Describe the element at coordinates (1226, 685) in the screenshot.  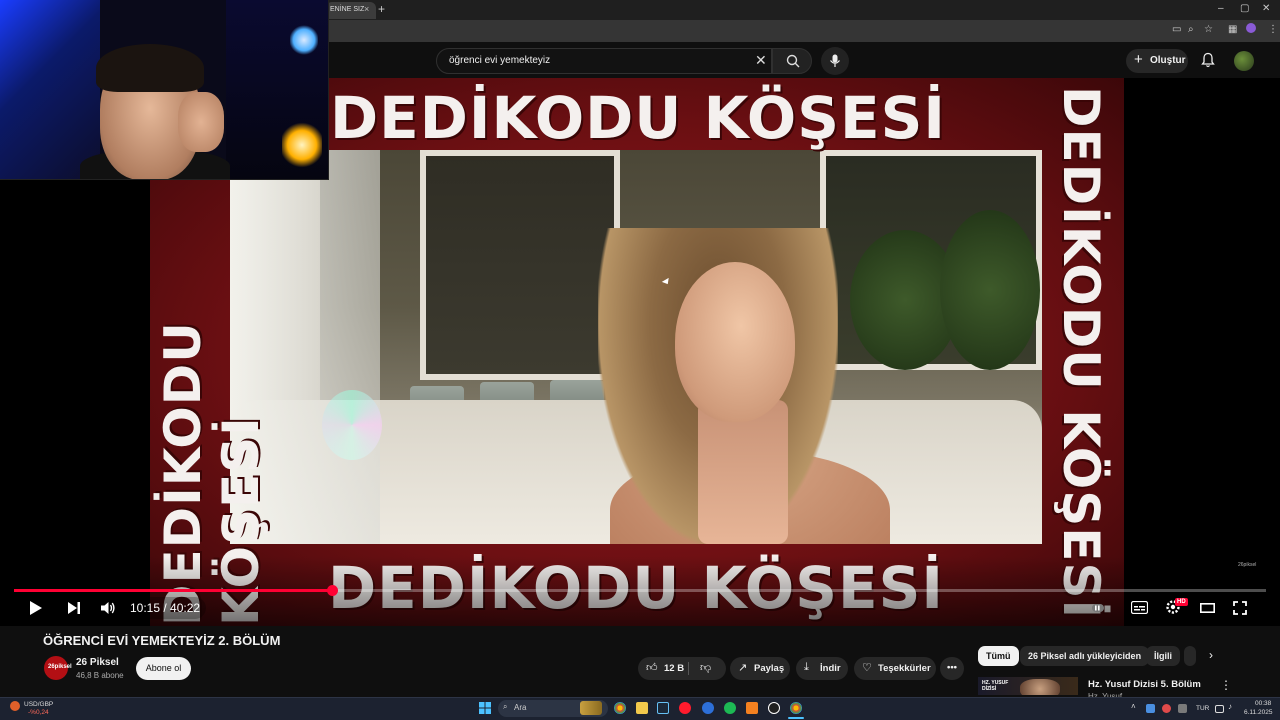
I see `recommended-menu-icon: ⋮` at that location.